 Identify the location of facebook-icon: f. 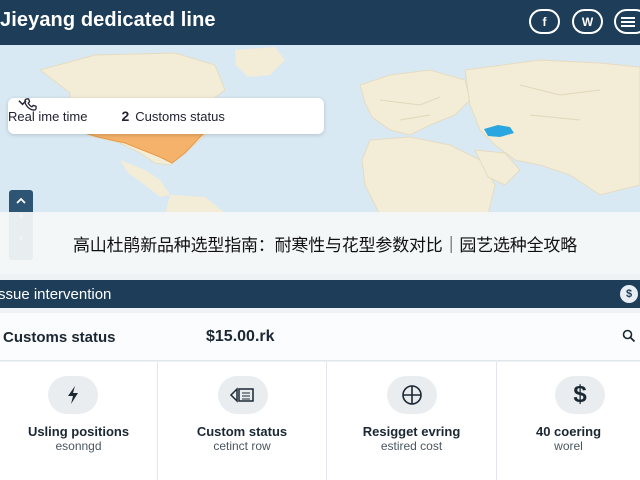
(544, 21).